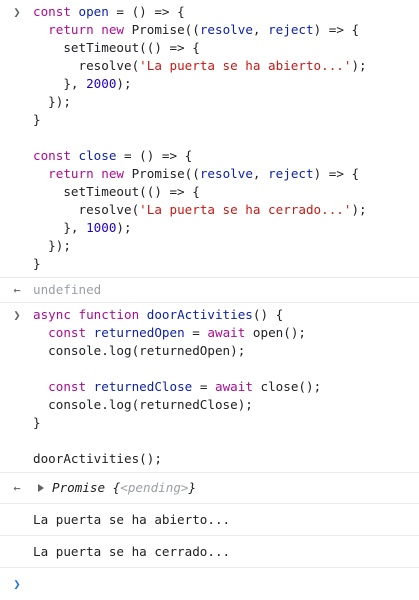 Image resolution: width=419 pixels, height=600 pixels. What do you see at coordinates (154, 487) in the screenshot?
I see `promise-state: <pending>` at bounding box center [154, 487].